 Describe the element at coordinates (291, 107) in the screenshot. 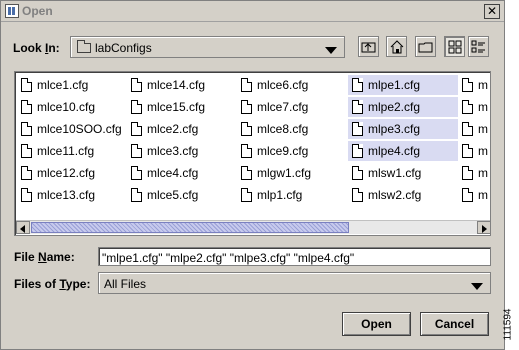

I see `file-item: mlce7.cfg` at that location.